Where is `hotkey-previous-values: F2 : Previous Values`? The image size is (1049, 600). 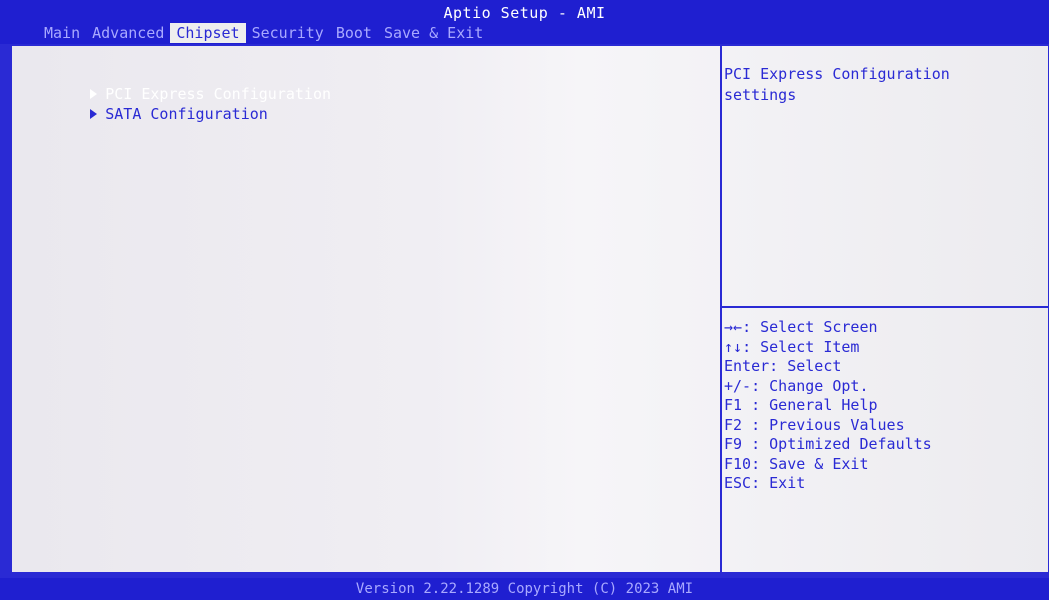 hotkey-previous-values: F2 : Previous Values is located at coordinates (814, 424).